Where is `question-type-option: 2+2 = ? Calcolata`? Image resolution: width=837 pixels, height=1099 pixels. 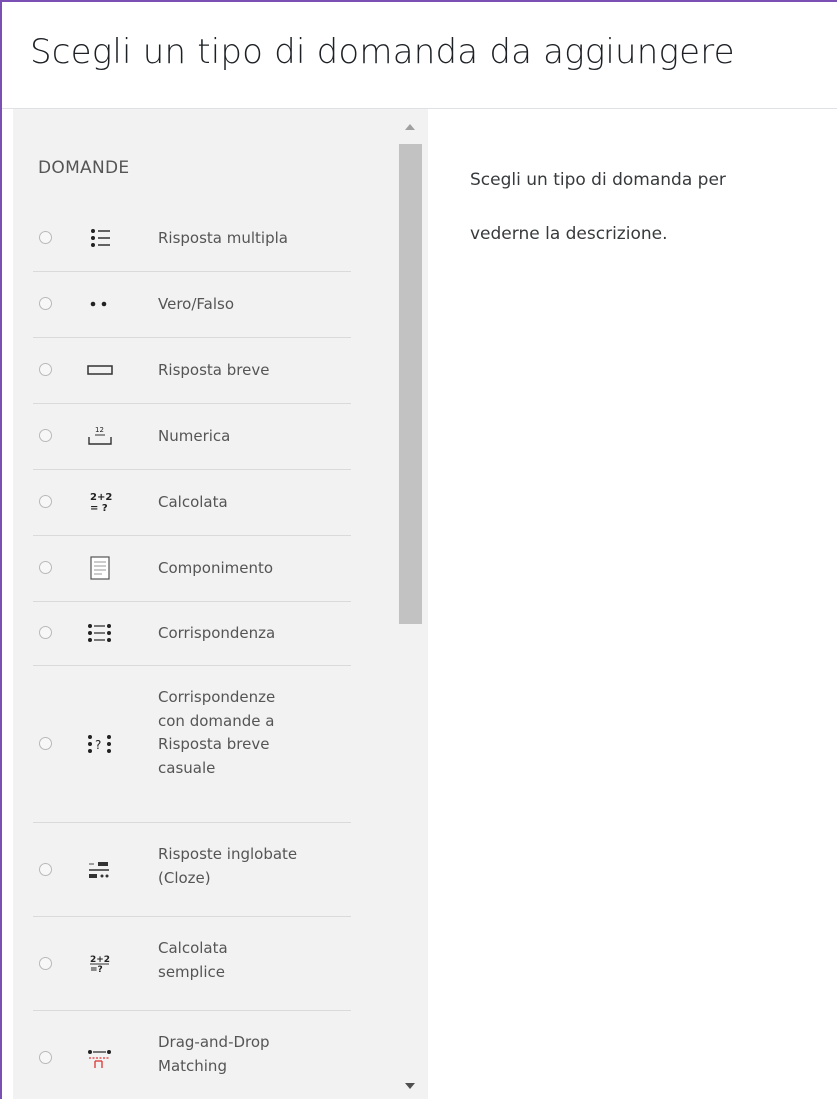
question-type-option: 2+2 = ? Calcolata is located at coordinates (192, 503).